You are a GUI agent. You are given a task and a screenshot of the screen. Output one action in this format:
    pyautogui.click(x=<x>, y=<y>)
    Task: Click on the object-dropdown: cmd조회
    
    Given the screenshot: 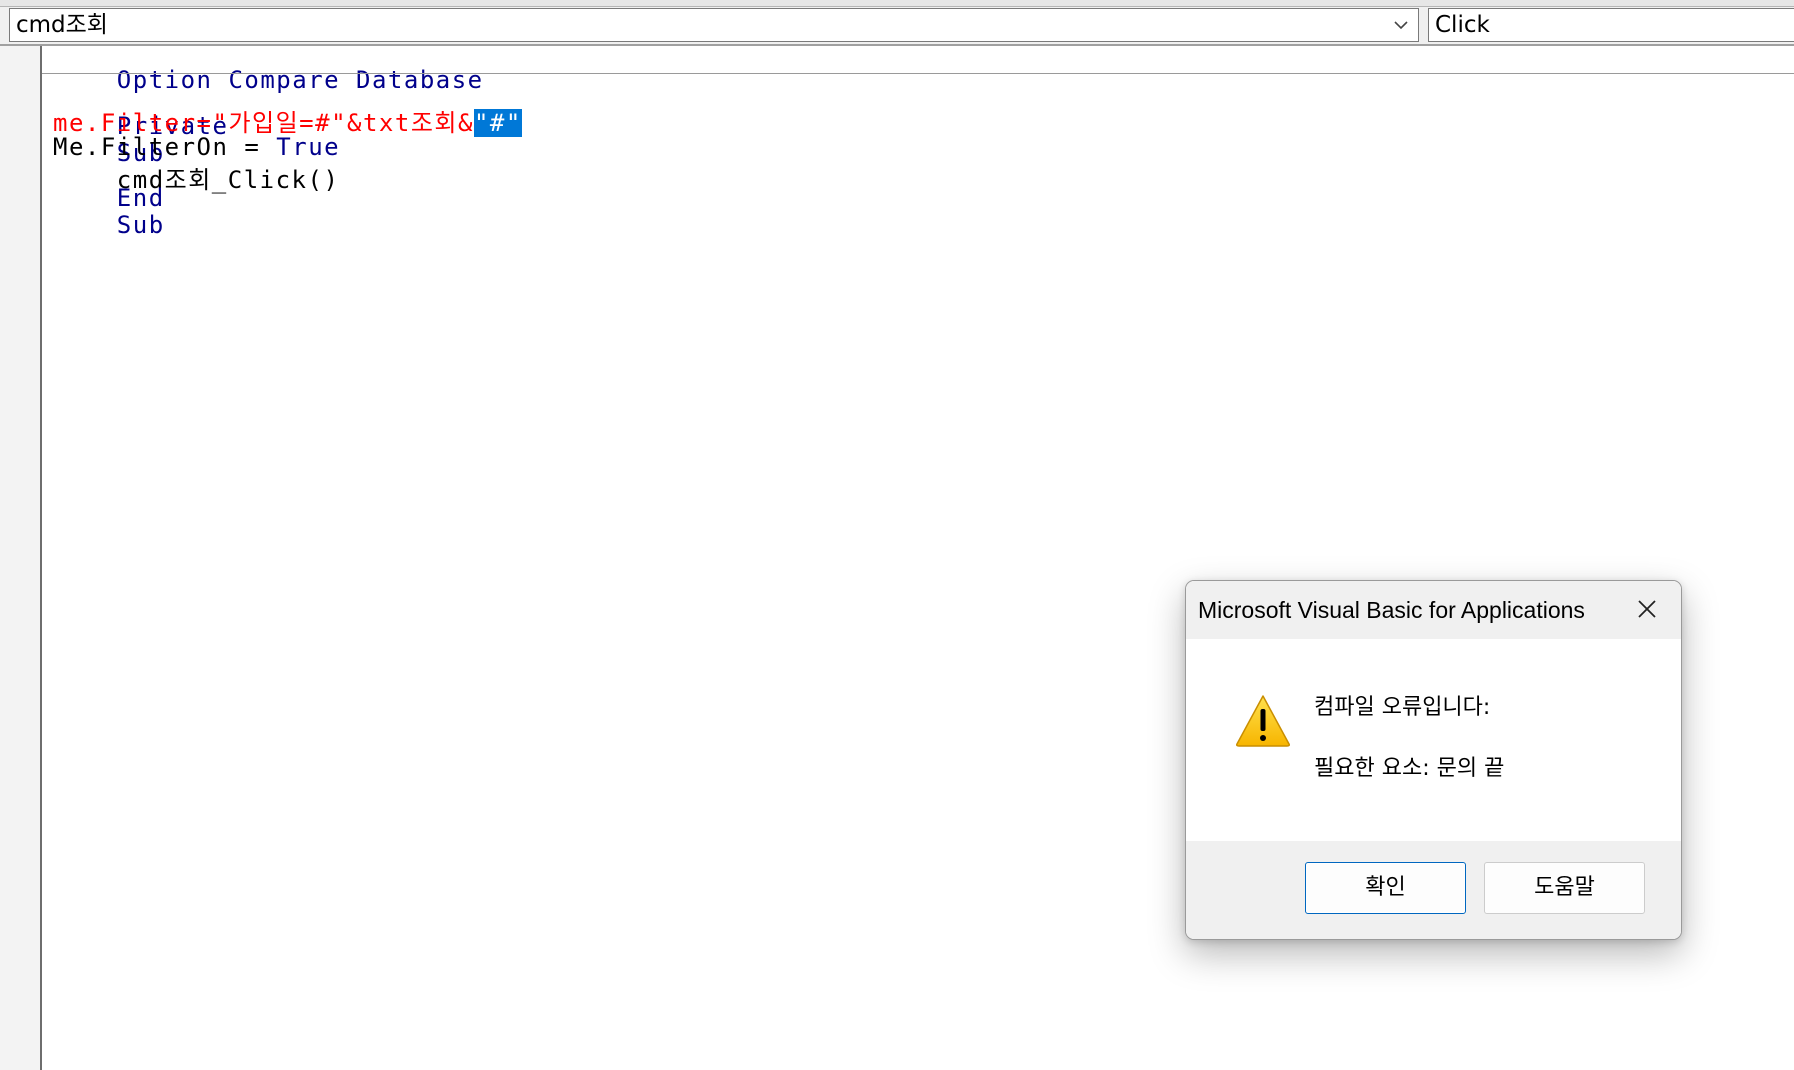 What is the action you would take?
    pyautogui.click(x=714, y=25)
    